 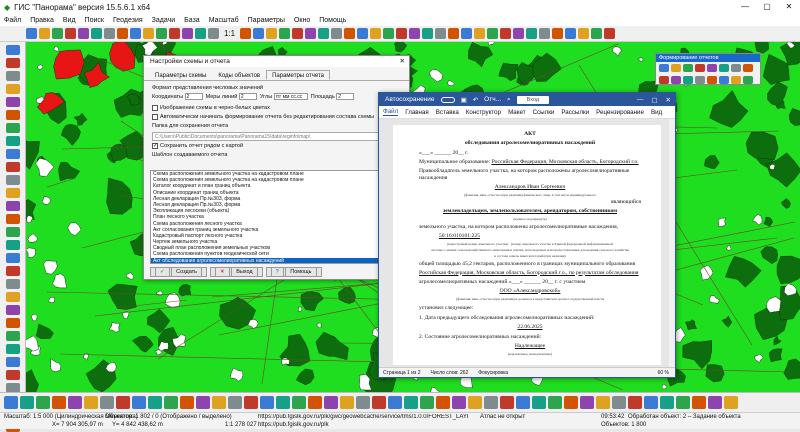 I want to click on dialog-close-button: ✕, so click(x=402, y=61).